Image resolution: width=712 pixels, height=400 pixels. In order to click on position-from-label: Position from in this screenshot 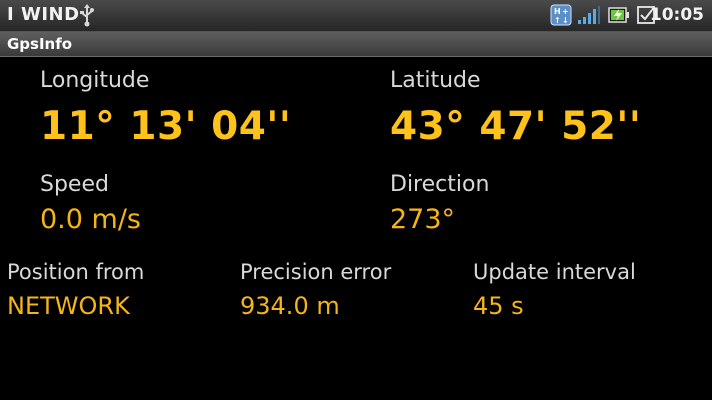, I will do `click(76, 272)`.